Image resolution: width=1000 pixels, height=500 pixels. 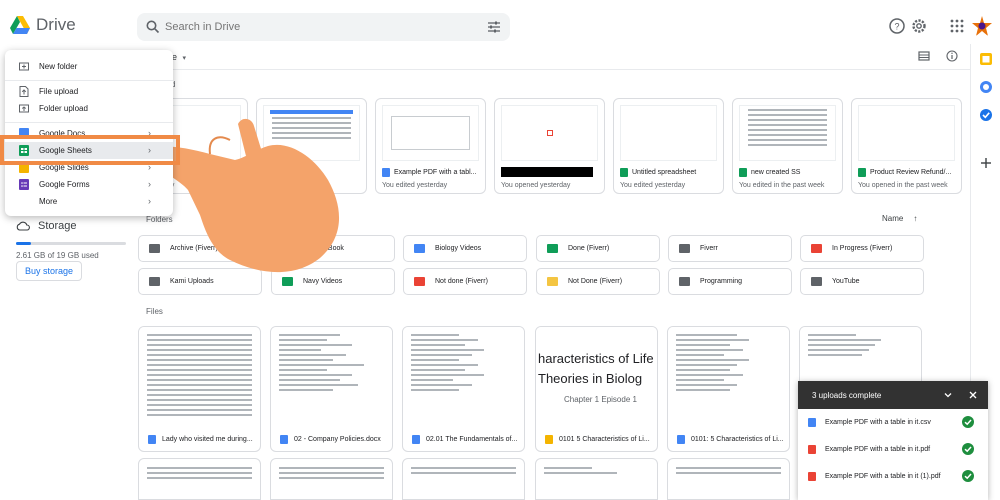 What do you see at coordinates (331, 389) in the screenshot?
I see `file-card: 02 - Company Policies.docx` at bounding box center [331, 389].